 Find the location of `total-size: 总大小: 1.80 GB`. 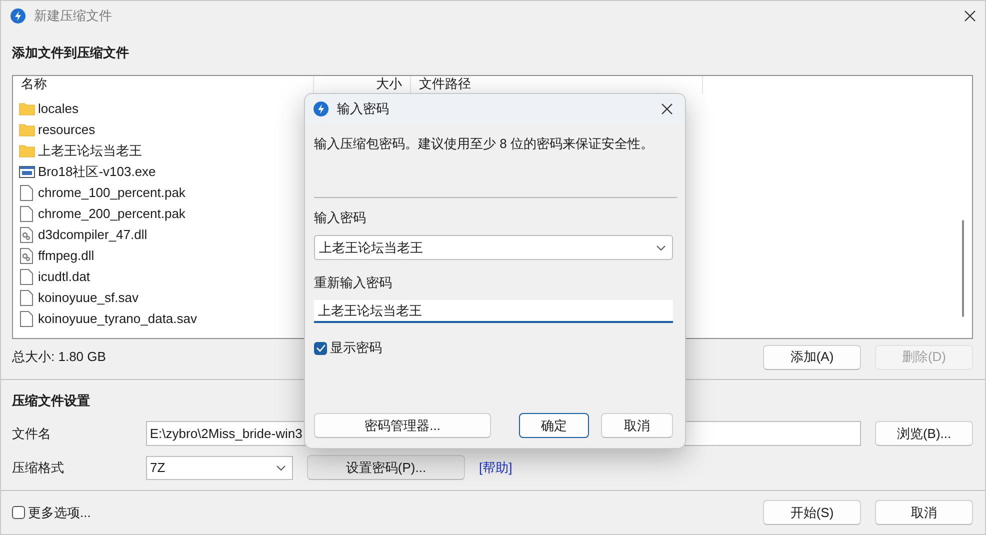

total-size: 总大小: 1.80 GB is located at coordinates (59, 357).